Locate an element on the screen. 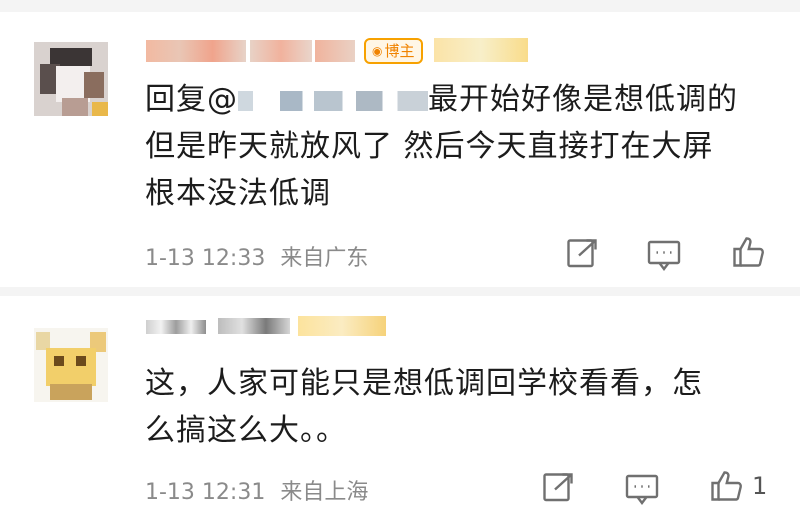  comment-meta: 1-13 12:33 来自广东 is located at coordinates (256, 256).